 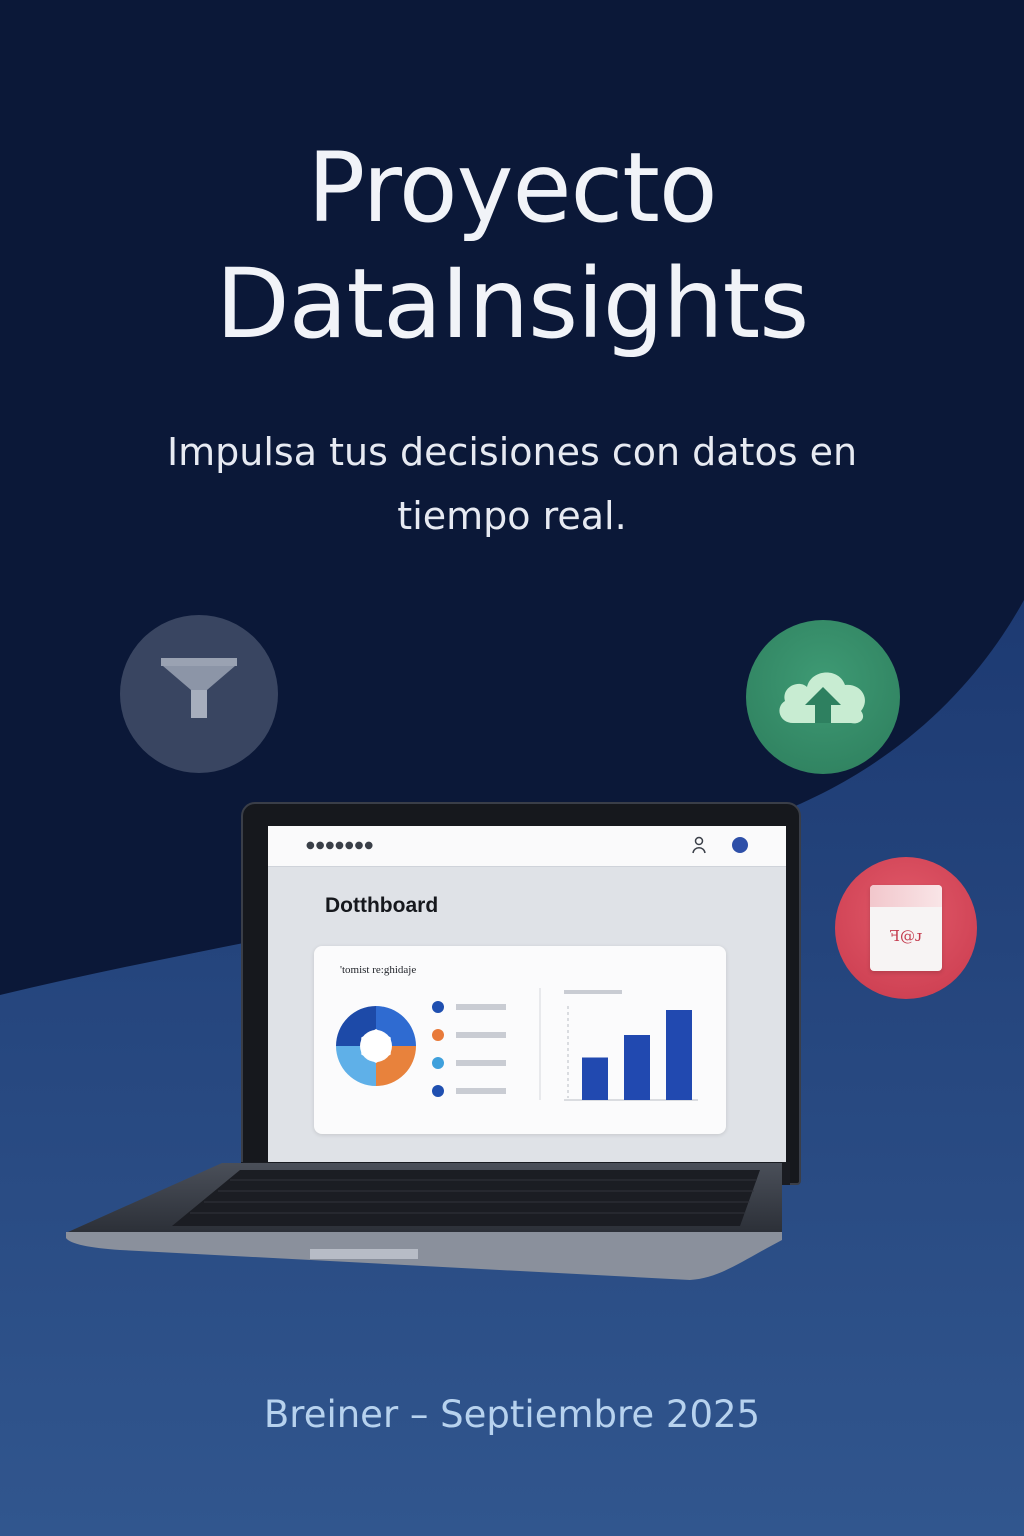 I want to click on document-text: ꟻ@ᴊ, so click(x=906, y=936).